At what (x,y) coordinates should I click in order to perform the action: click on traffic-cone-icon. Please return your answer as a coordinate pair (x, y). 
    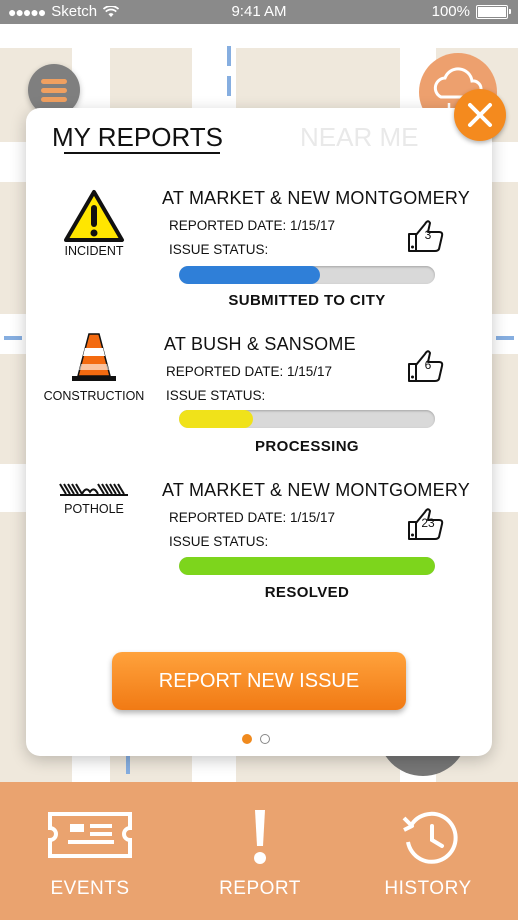
    Looking at the image, I should click on (94, 357).